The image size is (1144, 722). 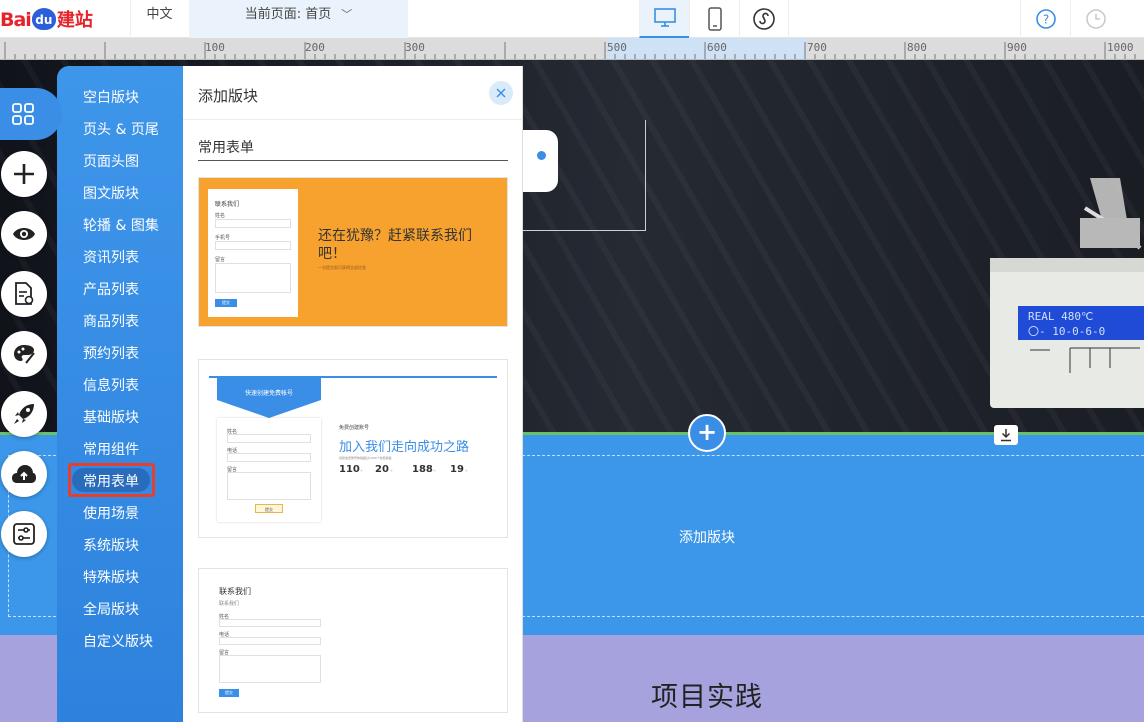 I want to click on card2-stat-number: 188, so click(x=422, y=469).